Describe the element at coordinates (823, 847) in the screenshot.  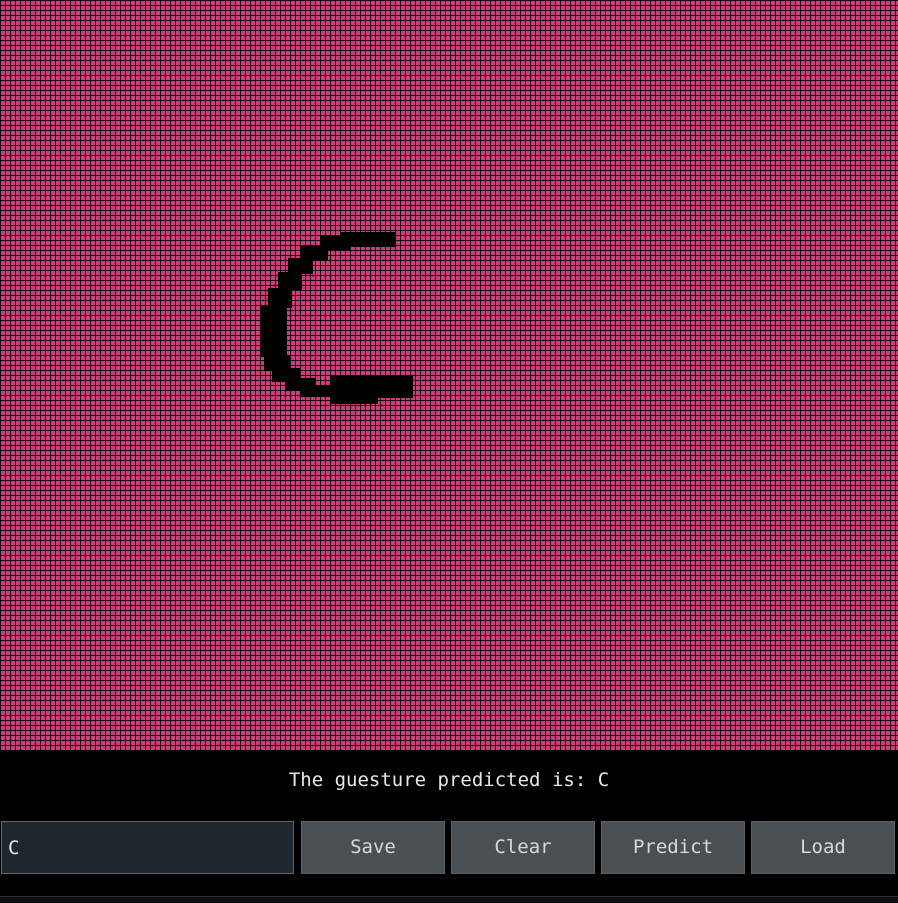
I see `load-button: Load` at that location.